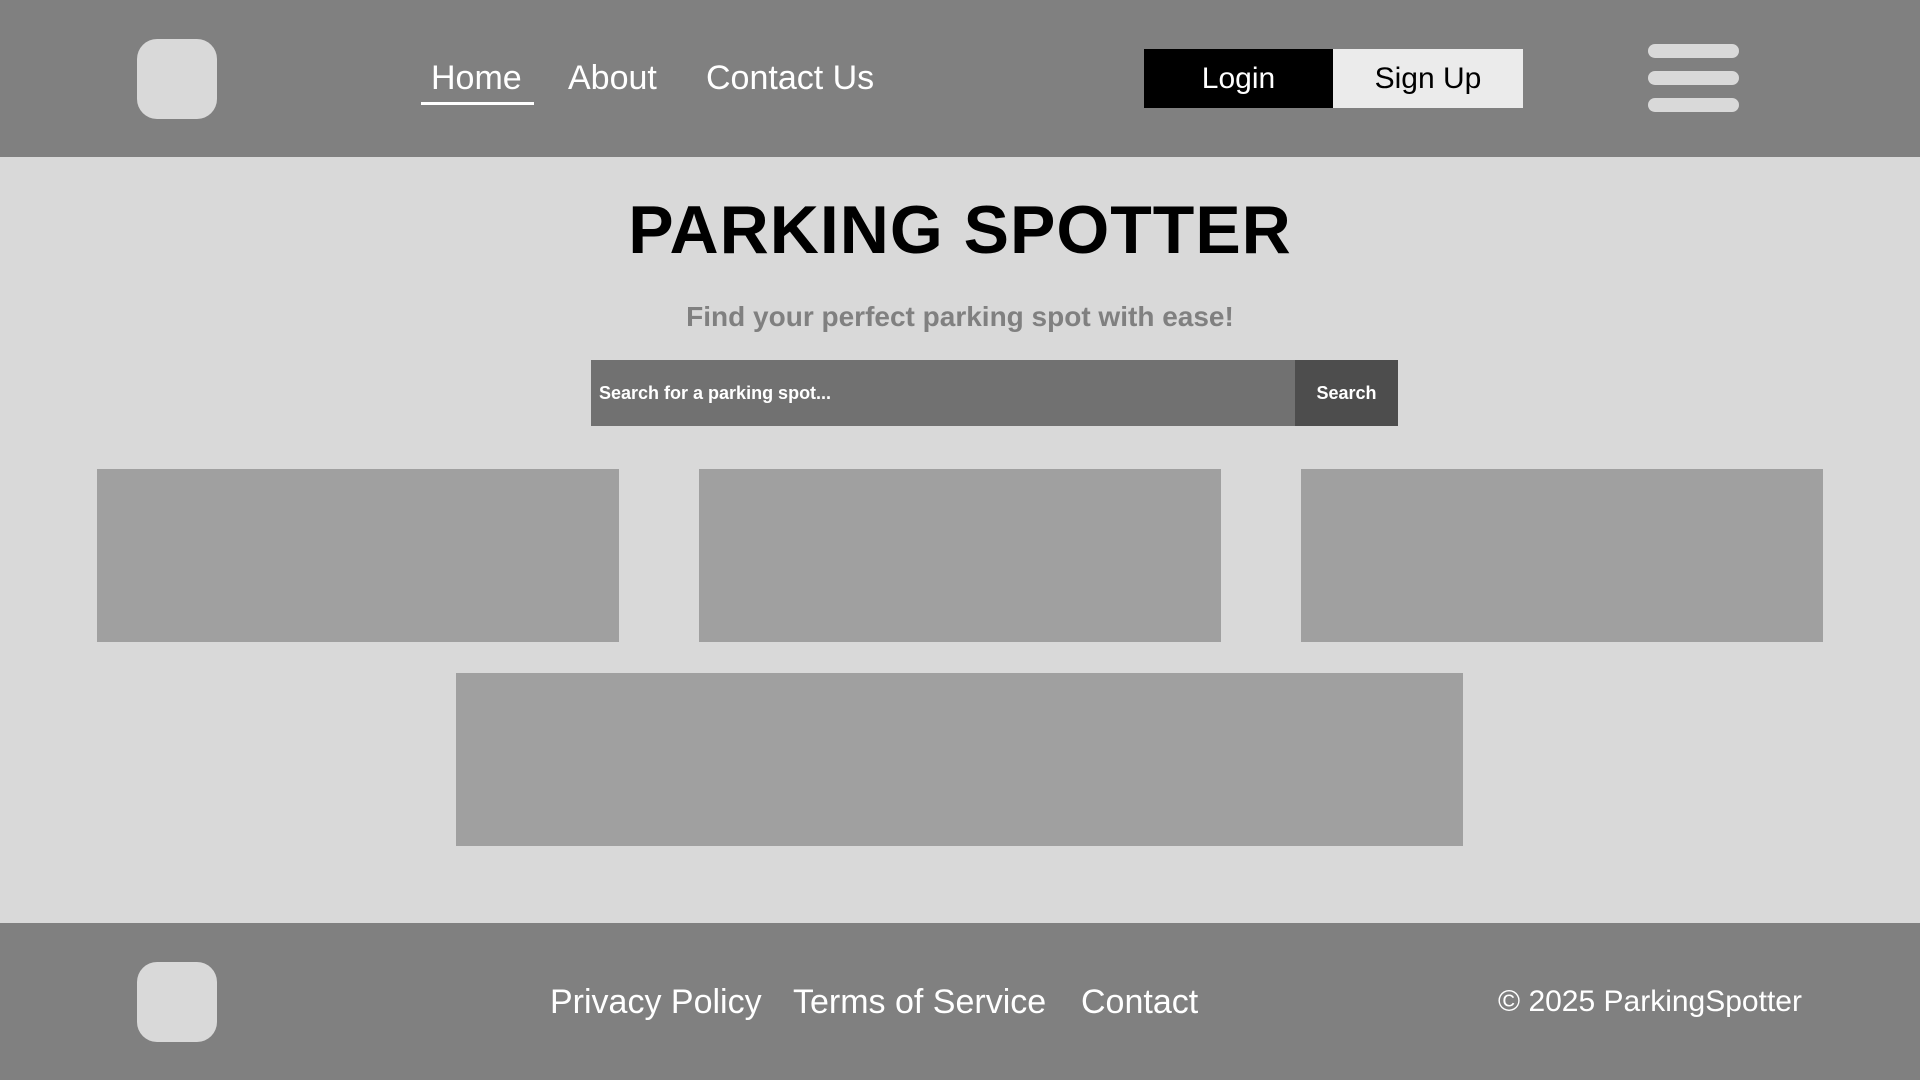 Image resolution: width=1920 pixels, height=1080 pixels. I want to click on search-input, so click(943, 393).